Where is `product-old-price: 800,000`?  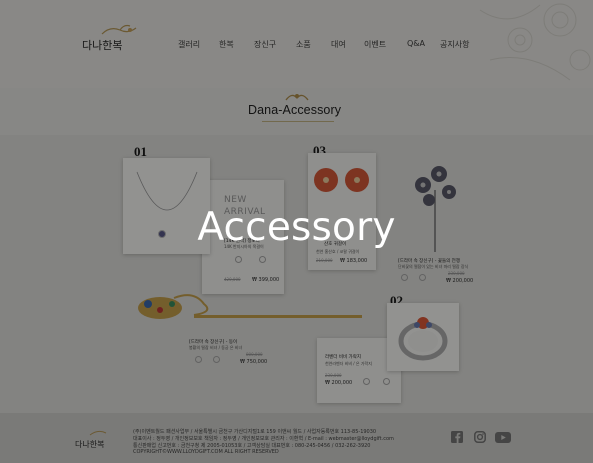
product-old-price: 800,000 is located at coordinates (254, 354).